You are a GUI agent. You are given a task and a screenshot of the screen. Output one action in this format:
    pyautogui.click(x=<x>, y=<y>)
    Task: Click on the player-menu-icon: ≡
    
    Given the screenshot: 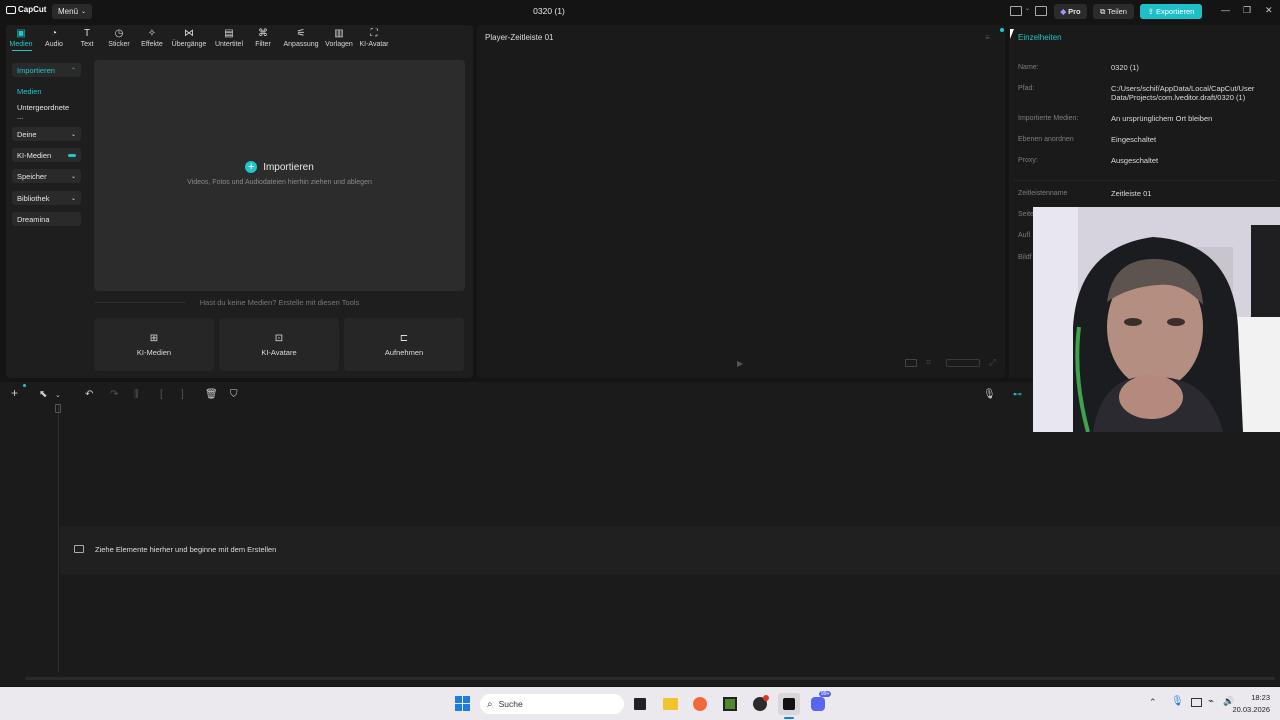 What is the action you would take?
    pyautogui.click(x=987, y=37)
    